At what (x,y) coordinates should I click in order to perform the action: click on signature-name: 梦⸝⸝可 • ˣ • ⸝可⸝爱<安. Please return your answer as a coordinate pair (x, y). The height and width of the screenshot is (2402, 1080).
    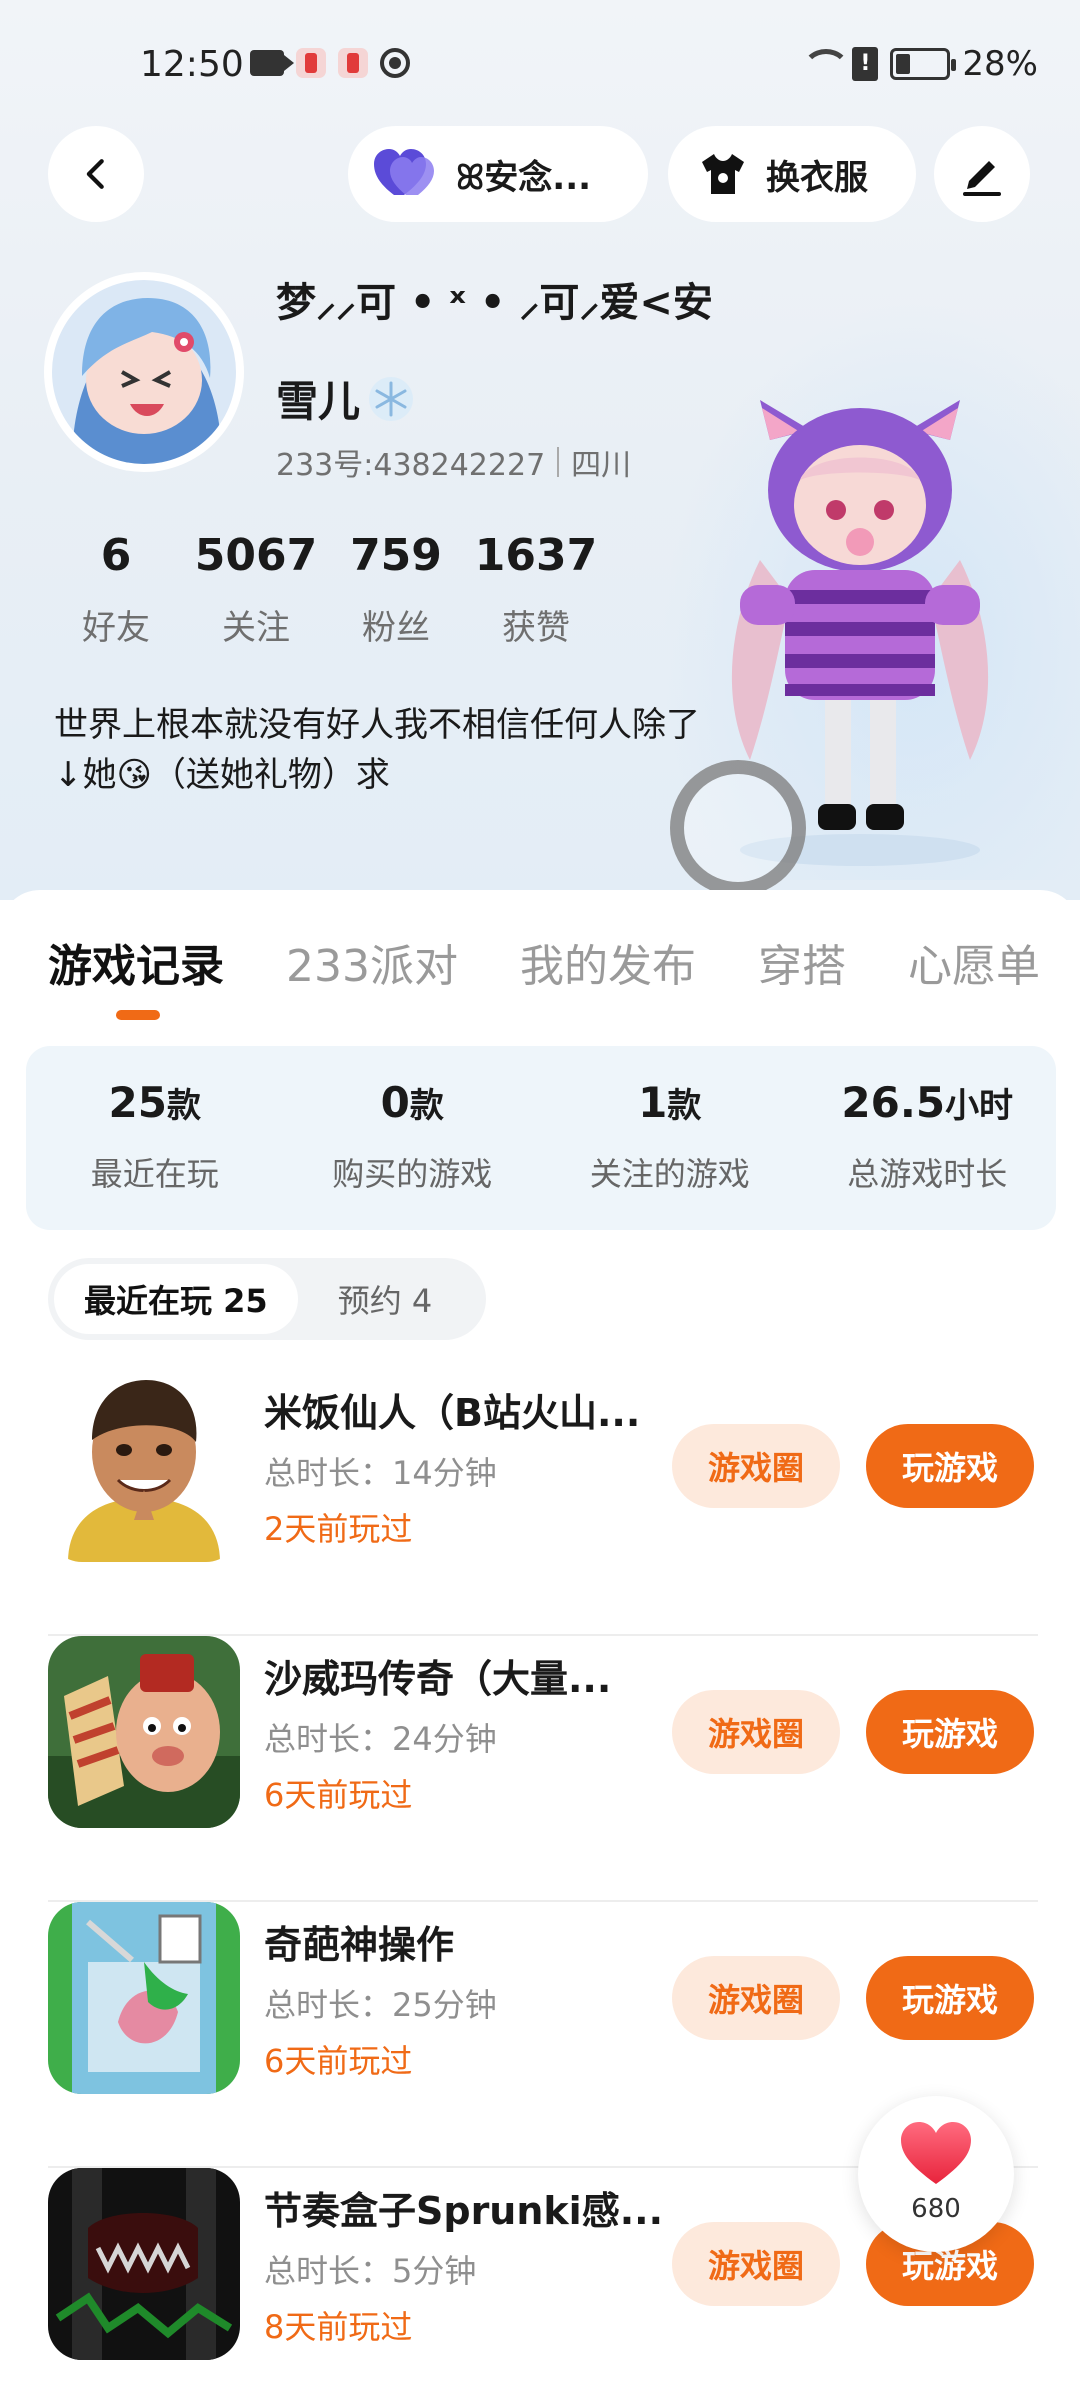
    Looking at the image, I should click on (494, 303).